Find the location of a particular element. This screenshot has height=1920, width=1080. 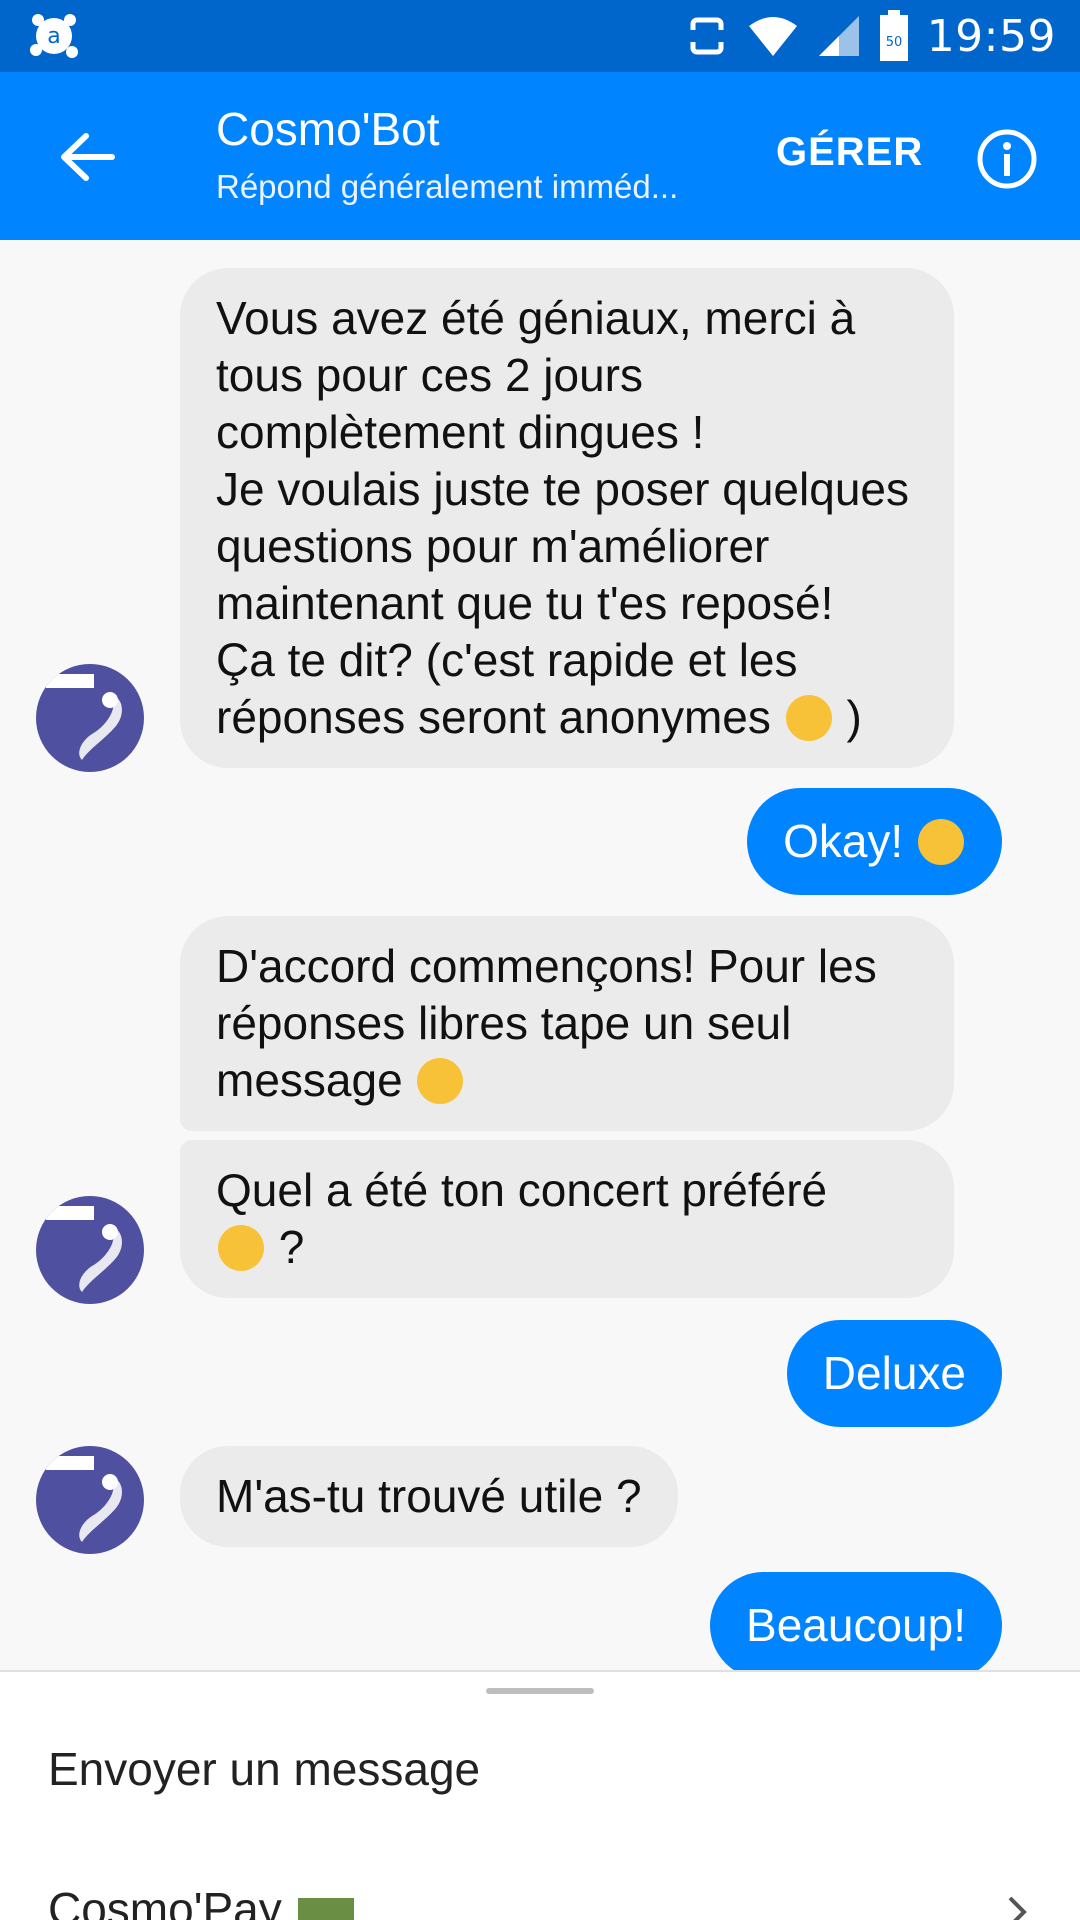

user-message-bubble: Okay! is located at coordinates (874, 841).